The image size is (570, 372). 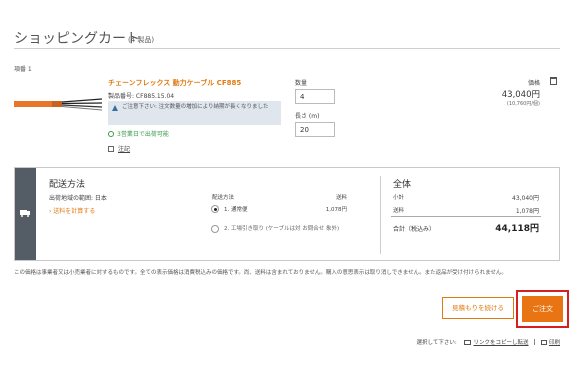 What do you see at coordinates (78, 198) in the screenshot?
I see `shipping-region: 出荷地域の範囲: 日本` at bounding box center [78, 198].